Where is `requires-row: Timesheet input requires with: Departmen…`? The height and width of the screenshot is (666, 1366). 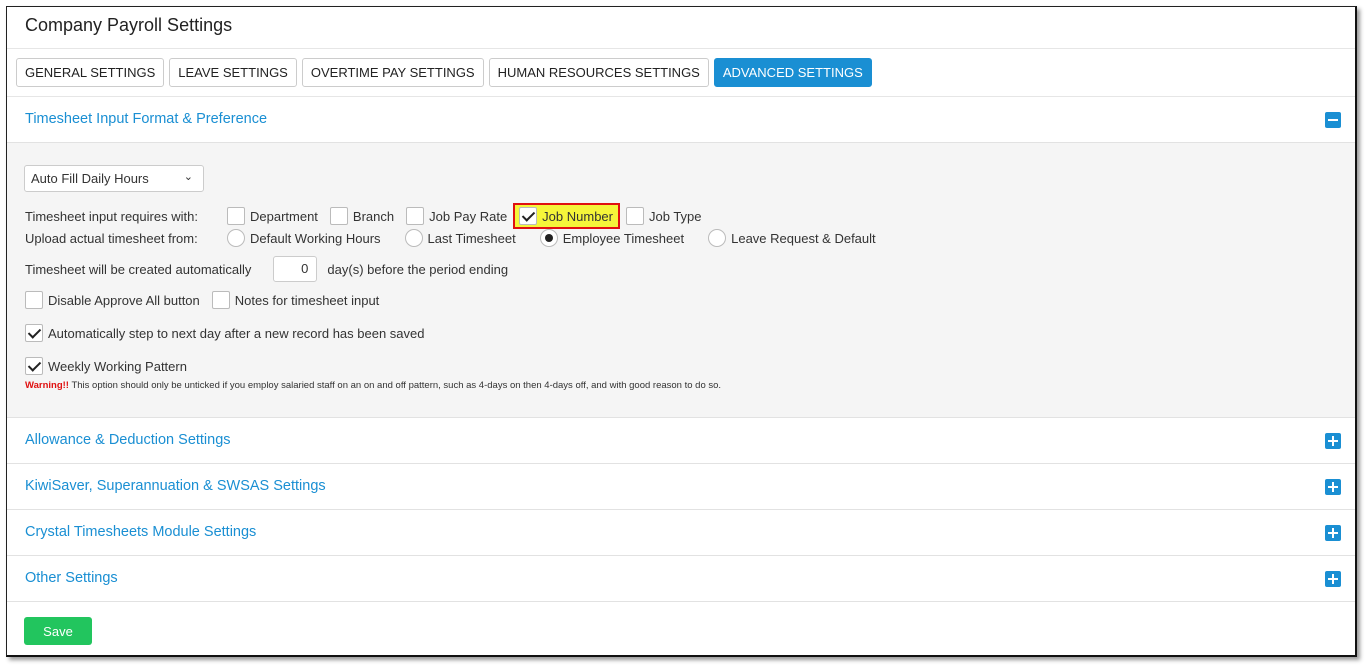
requires-row: Timesheet input requires with: Departmen… is located at coordinates (369, 216).